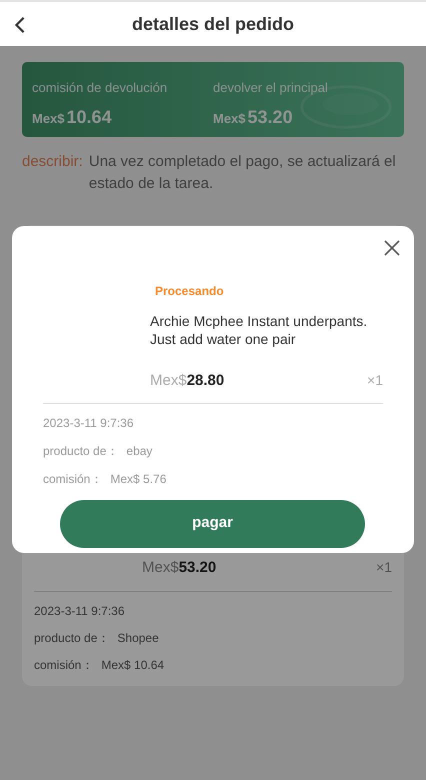  Describe the element at coordinates (179, 568) in the screenshot. I see `price-text: Mex$53.20` at that location.